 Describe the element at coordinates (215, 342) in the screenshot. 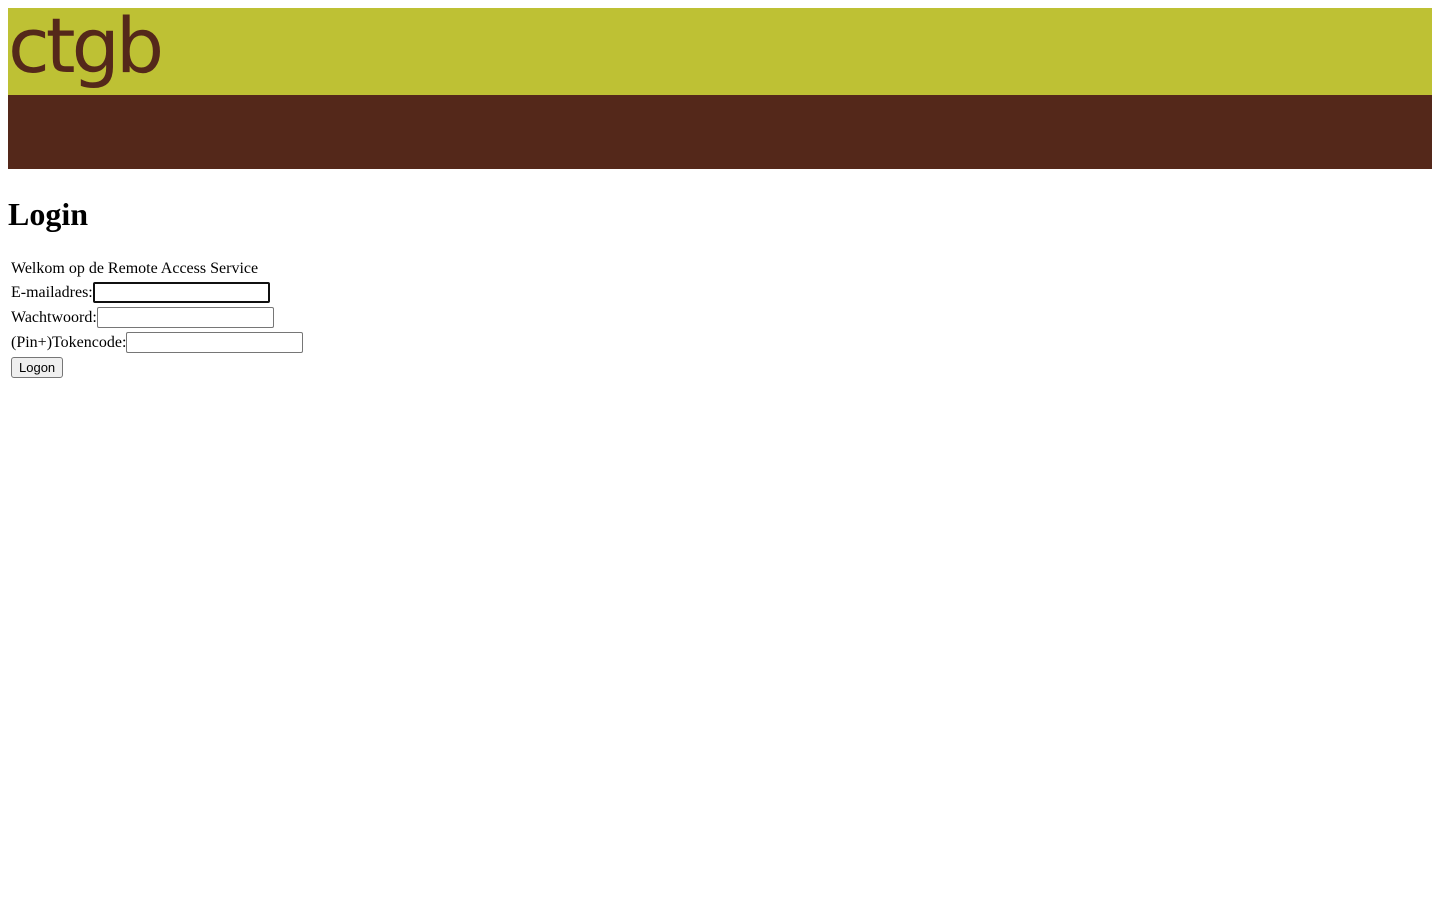

I see `token-field` at that location.